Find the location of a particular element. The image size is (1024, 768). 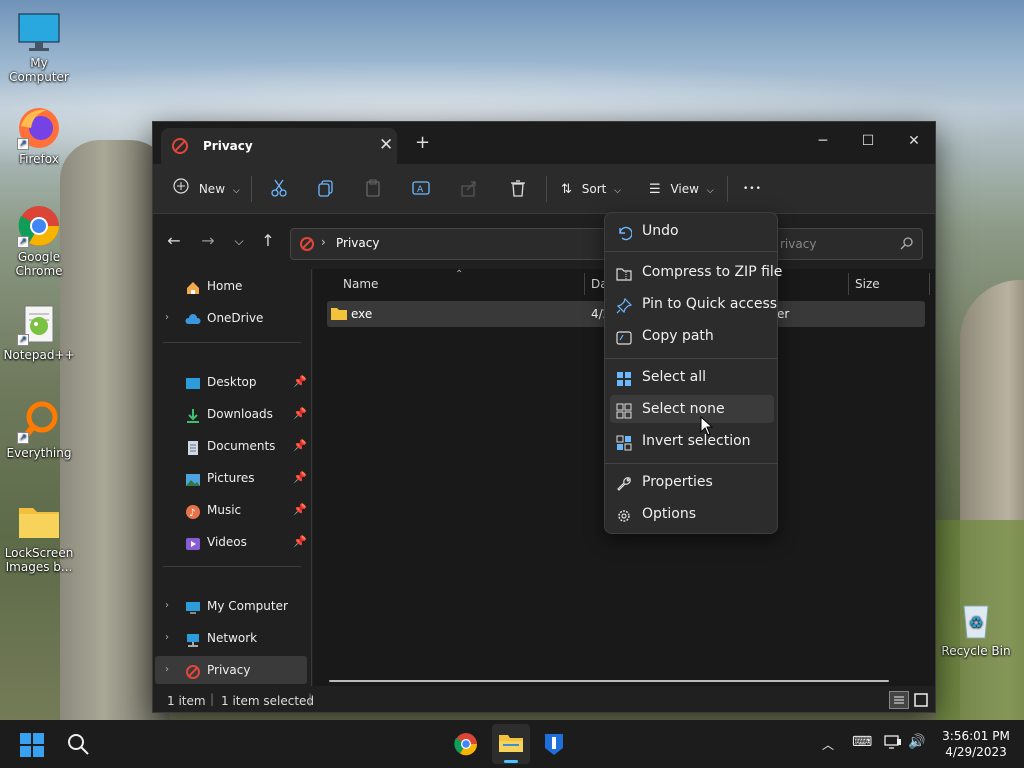

title-bar: Privacy ✕ + ─ ☐ ✕ is located at coordinates (544, 143).